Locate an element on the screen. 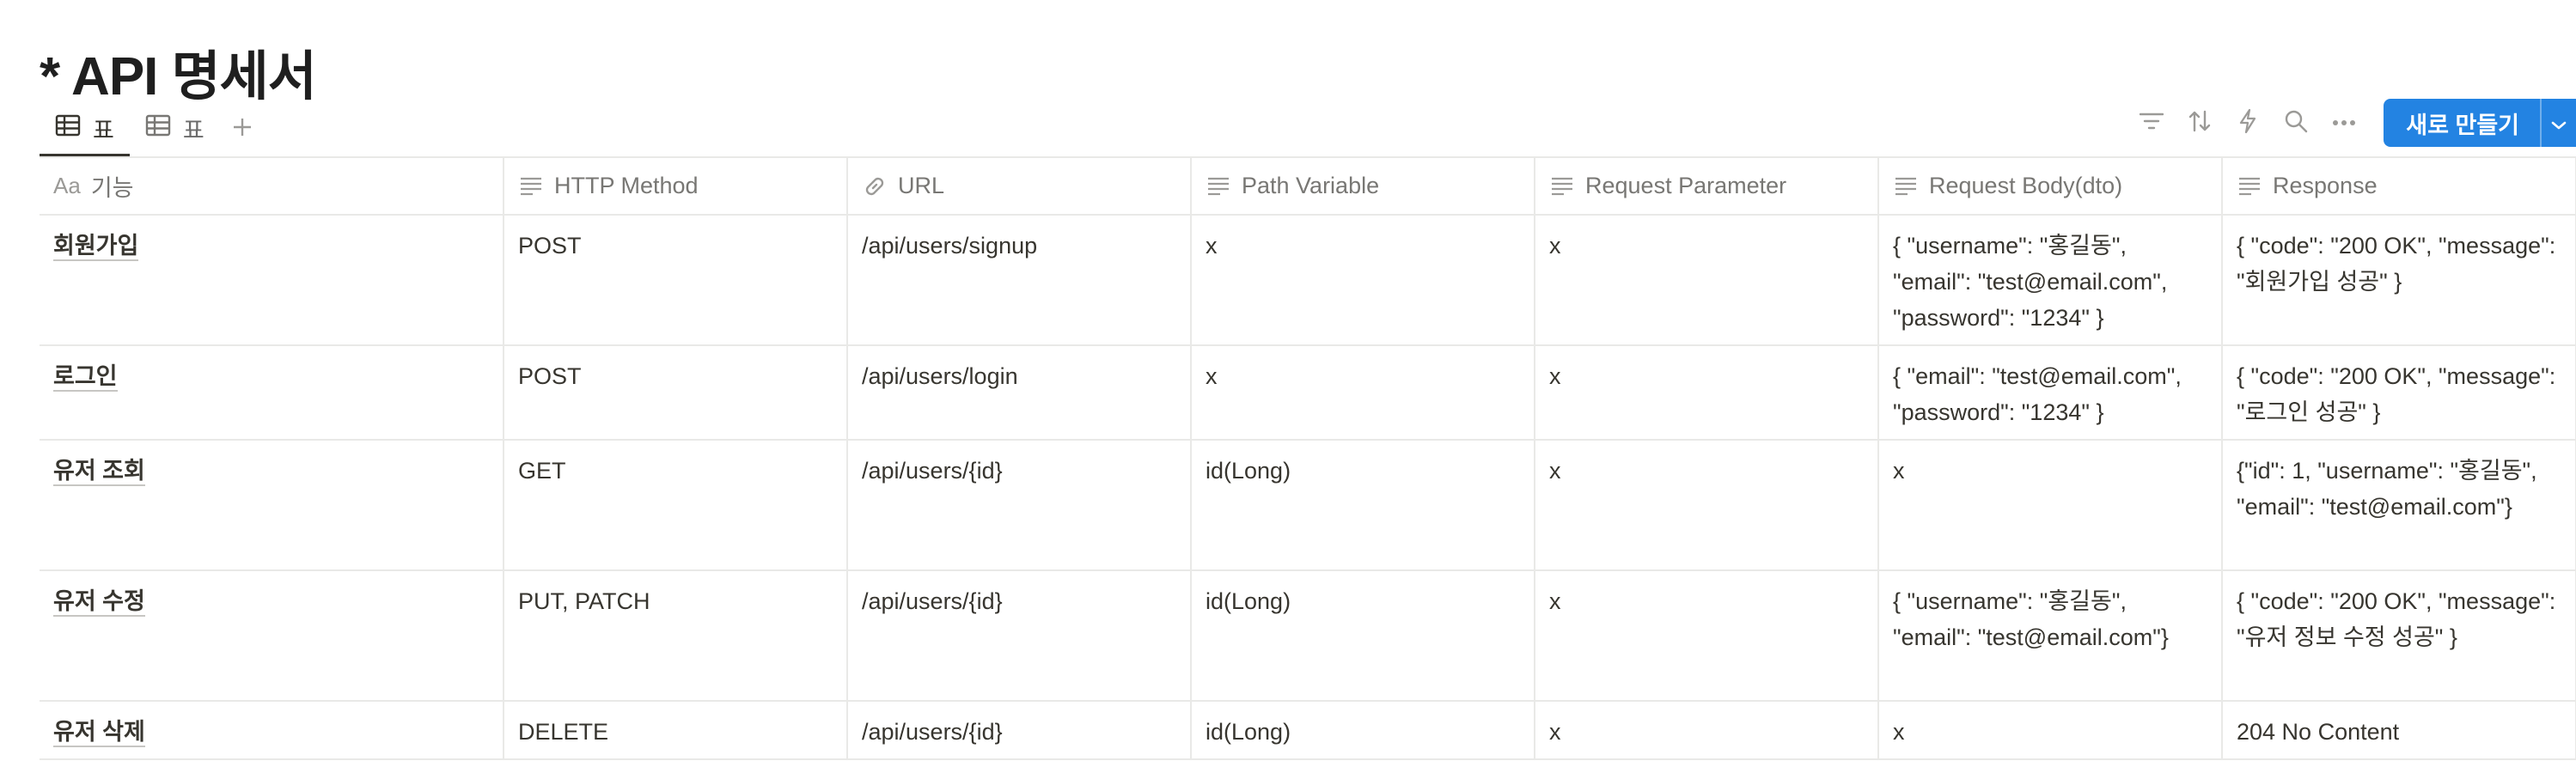 This screenshot has width=2576, height=761. row-title: 유저 수정 is located at coordinates (99, 602).